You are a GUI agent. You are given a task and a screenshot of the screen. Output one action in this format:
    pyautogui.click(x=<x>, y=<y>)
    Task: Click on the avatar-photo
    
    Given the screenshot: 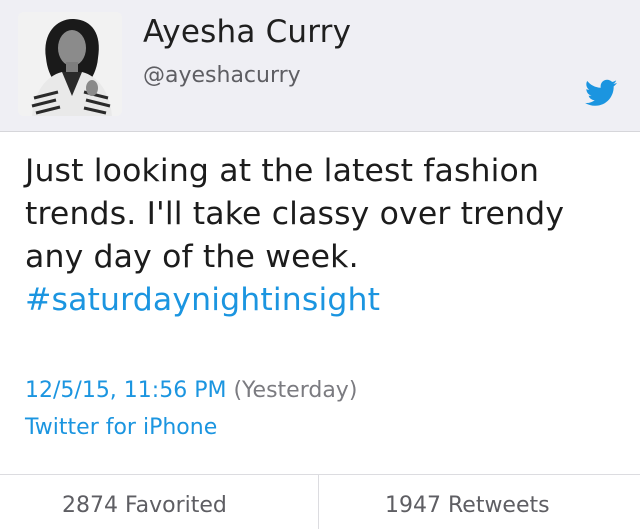 What is the action you would take?
    pyautogui.click(x=70, y=64)
    